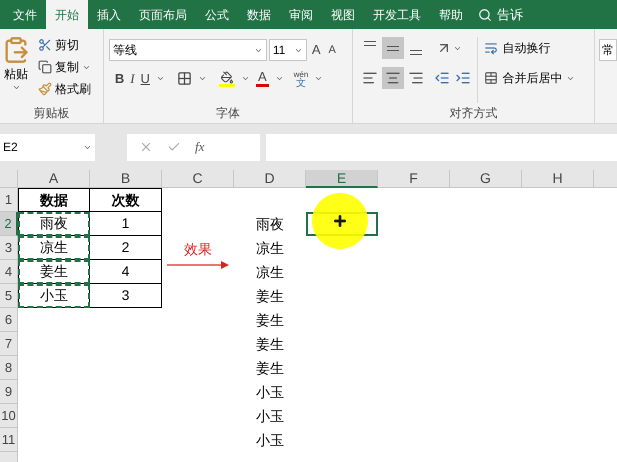 This screenshot has width=617, height=462. What do you see at coordinates (126, 200) in the screenshot?
I see `table-cell: 次数` at bounding box center [126, 200].